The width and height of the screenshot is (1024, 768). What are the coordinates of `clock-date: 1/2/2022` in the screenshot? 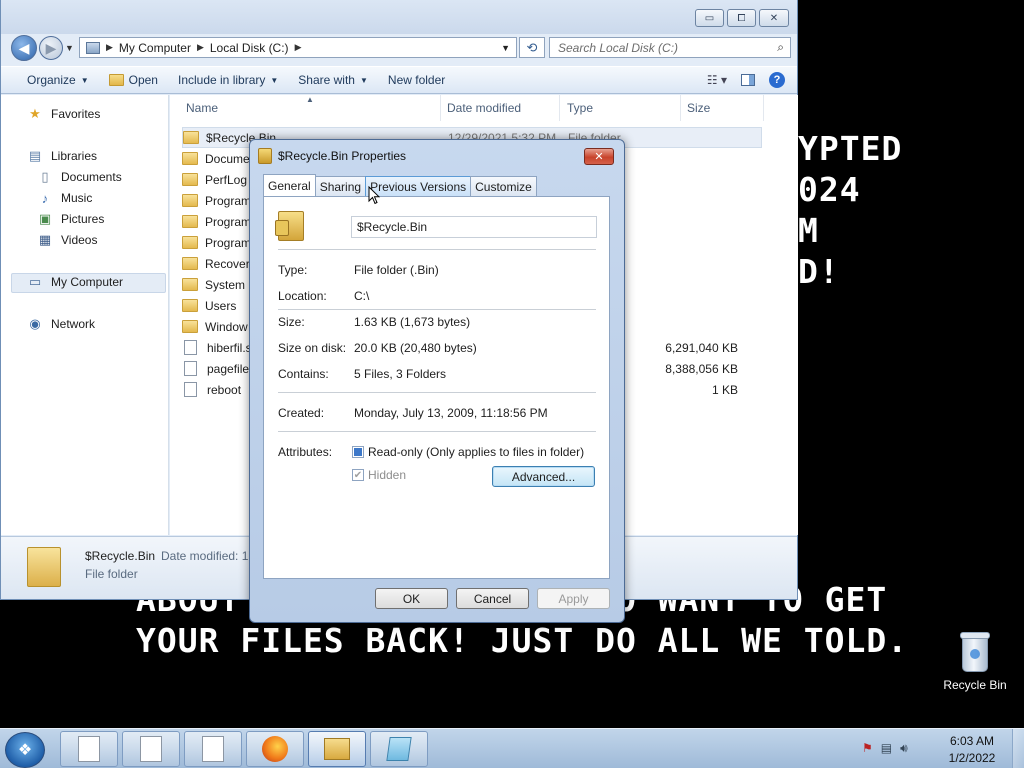 It's located at (972, 758).